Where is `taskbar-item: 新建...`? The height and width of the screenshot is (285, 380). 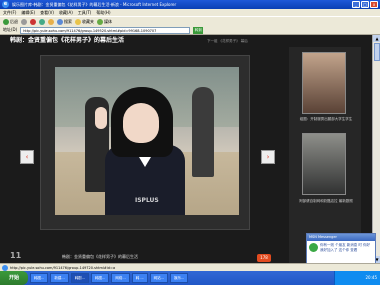 taskbar-item: 新建... is located at coordinates (59, 278).